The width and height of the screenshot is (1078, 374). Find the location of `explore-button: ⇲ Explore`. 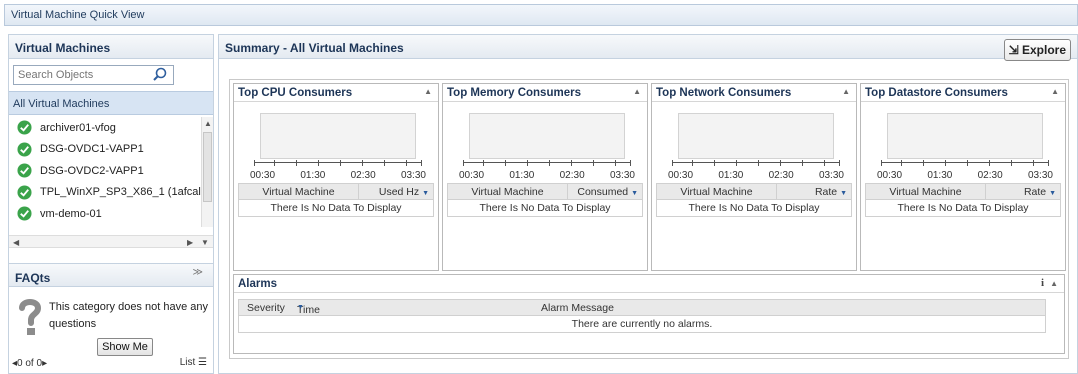

explore-button: ⇲ Explore is located at coordinates (1037, 50).